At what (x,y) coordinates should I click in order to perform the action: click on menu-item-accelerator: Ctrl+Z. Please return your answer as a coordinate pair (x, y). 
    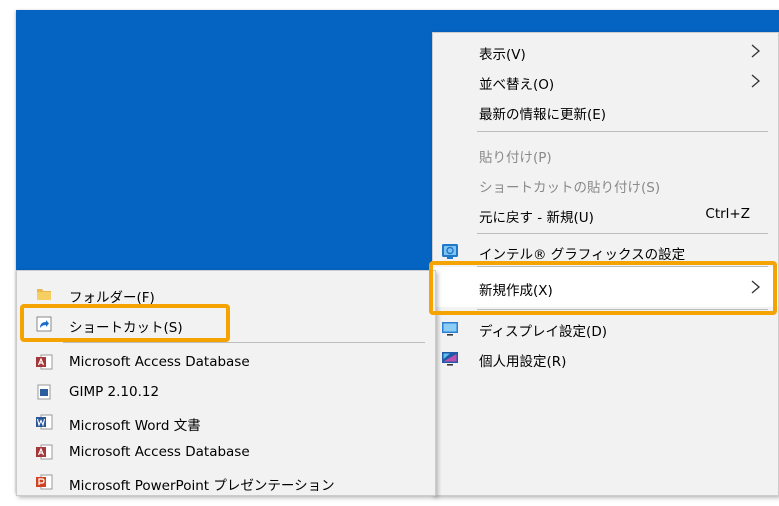
    Looking at the image, I should click on (727, 214).